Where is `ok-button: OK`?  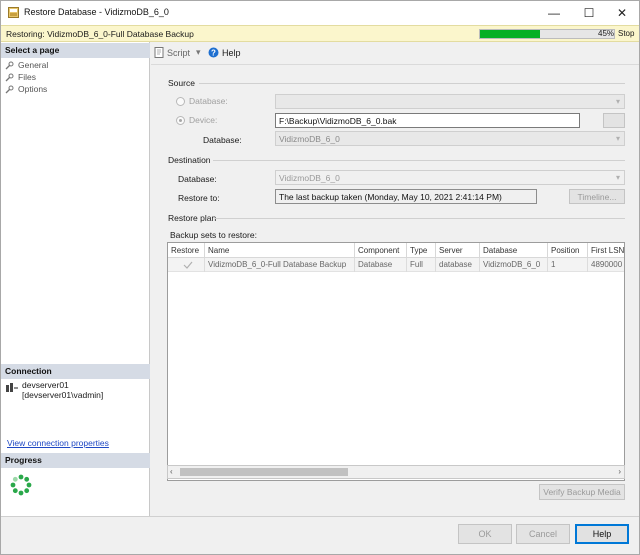
ok-button: OK is located at coordinates (485, 534).